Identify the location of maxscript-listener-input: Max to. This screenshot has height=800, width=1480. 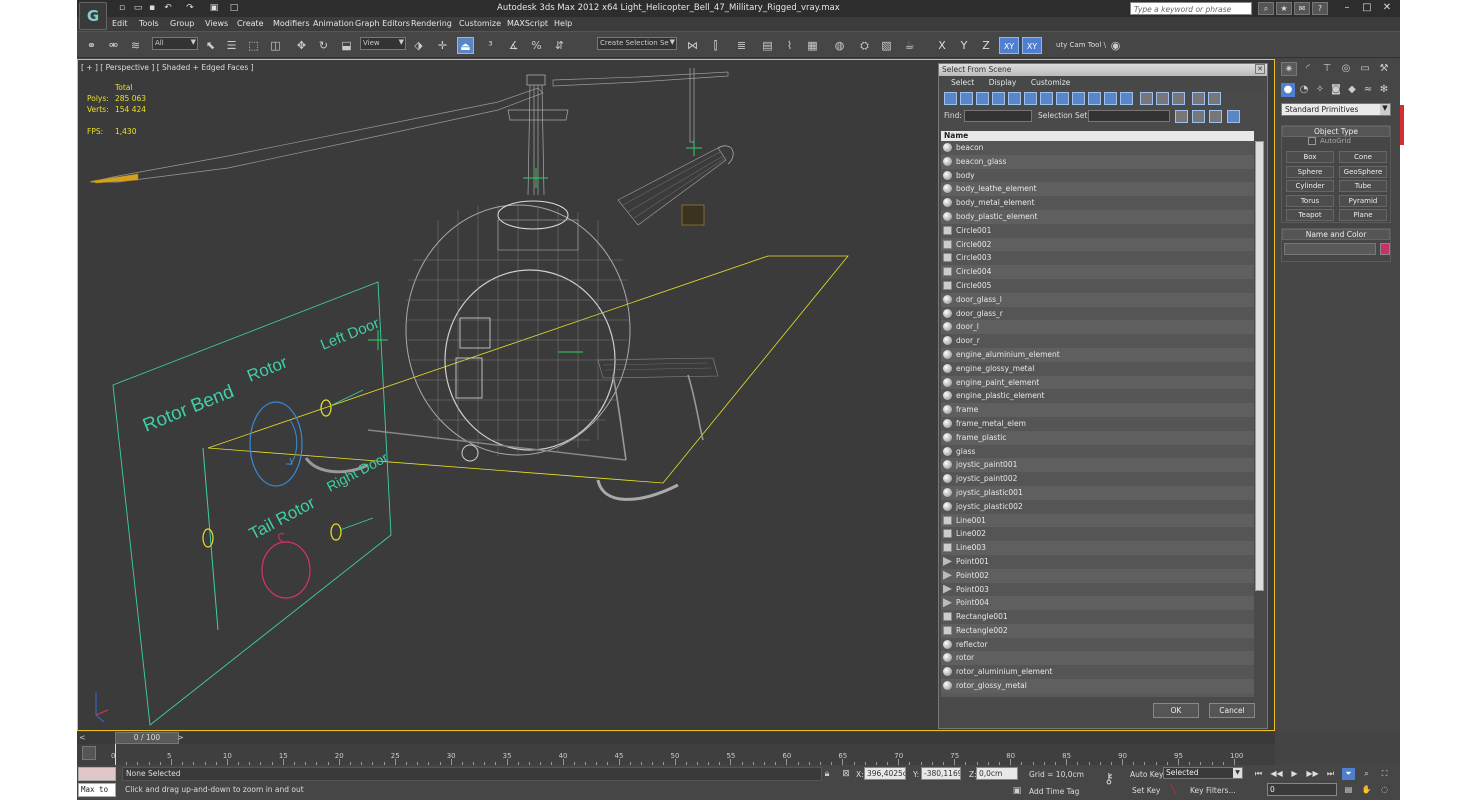
(97, 790).